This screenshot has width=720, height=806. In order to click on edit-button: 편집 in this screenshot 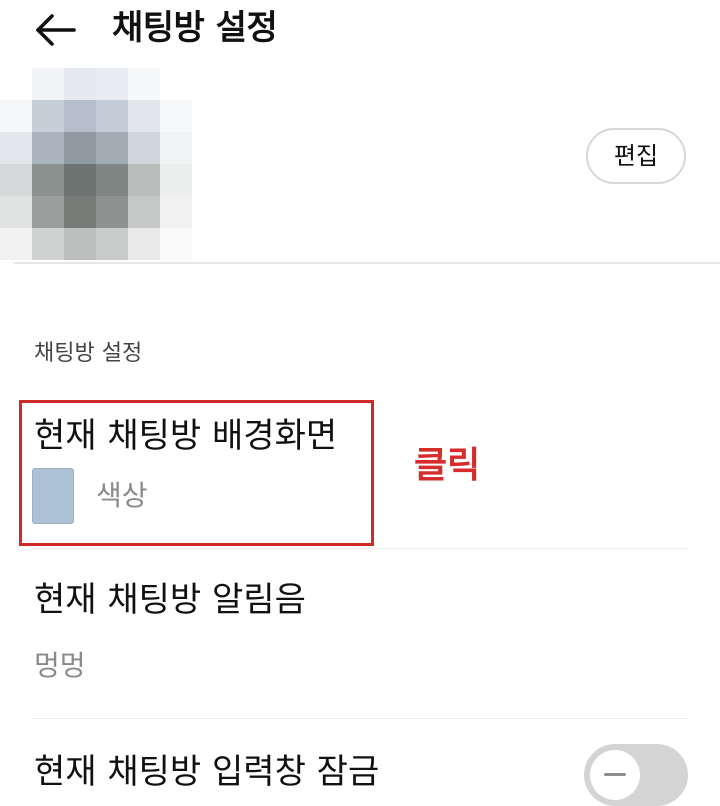, I will do `click(636, 156)`.